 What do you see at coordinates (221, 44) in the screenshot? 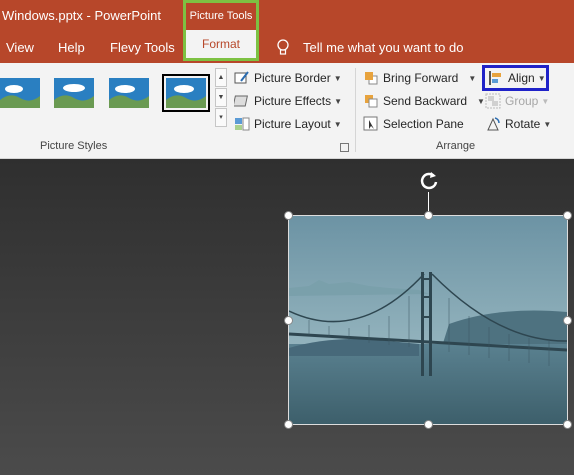
I see `tab-format: Format` at bounding box center [221, 44].